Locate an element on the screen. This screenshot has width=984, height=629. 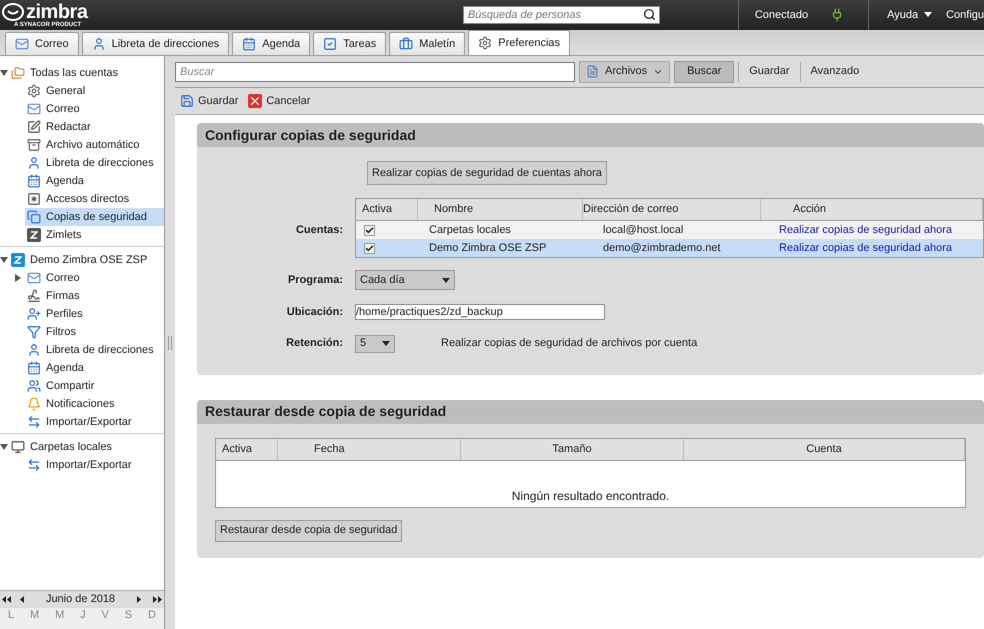
weekday-label: M is located at coordinates (35, 616).